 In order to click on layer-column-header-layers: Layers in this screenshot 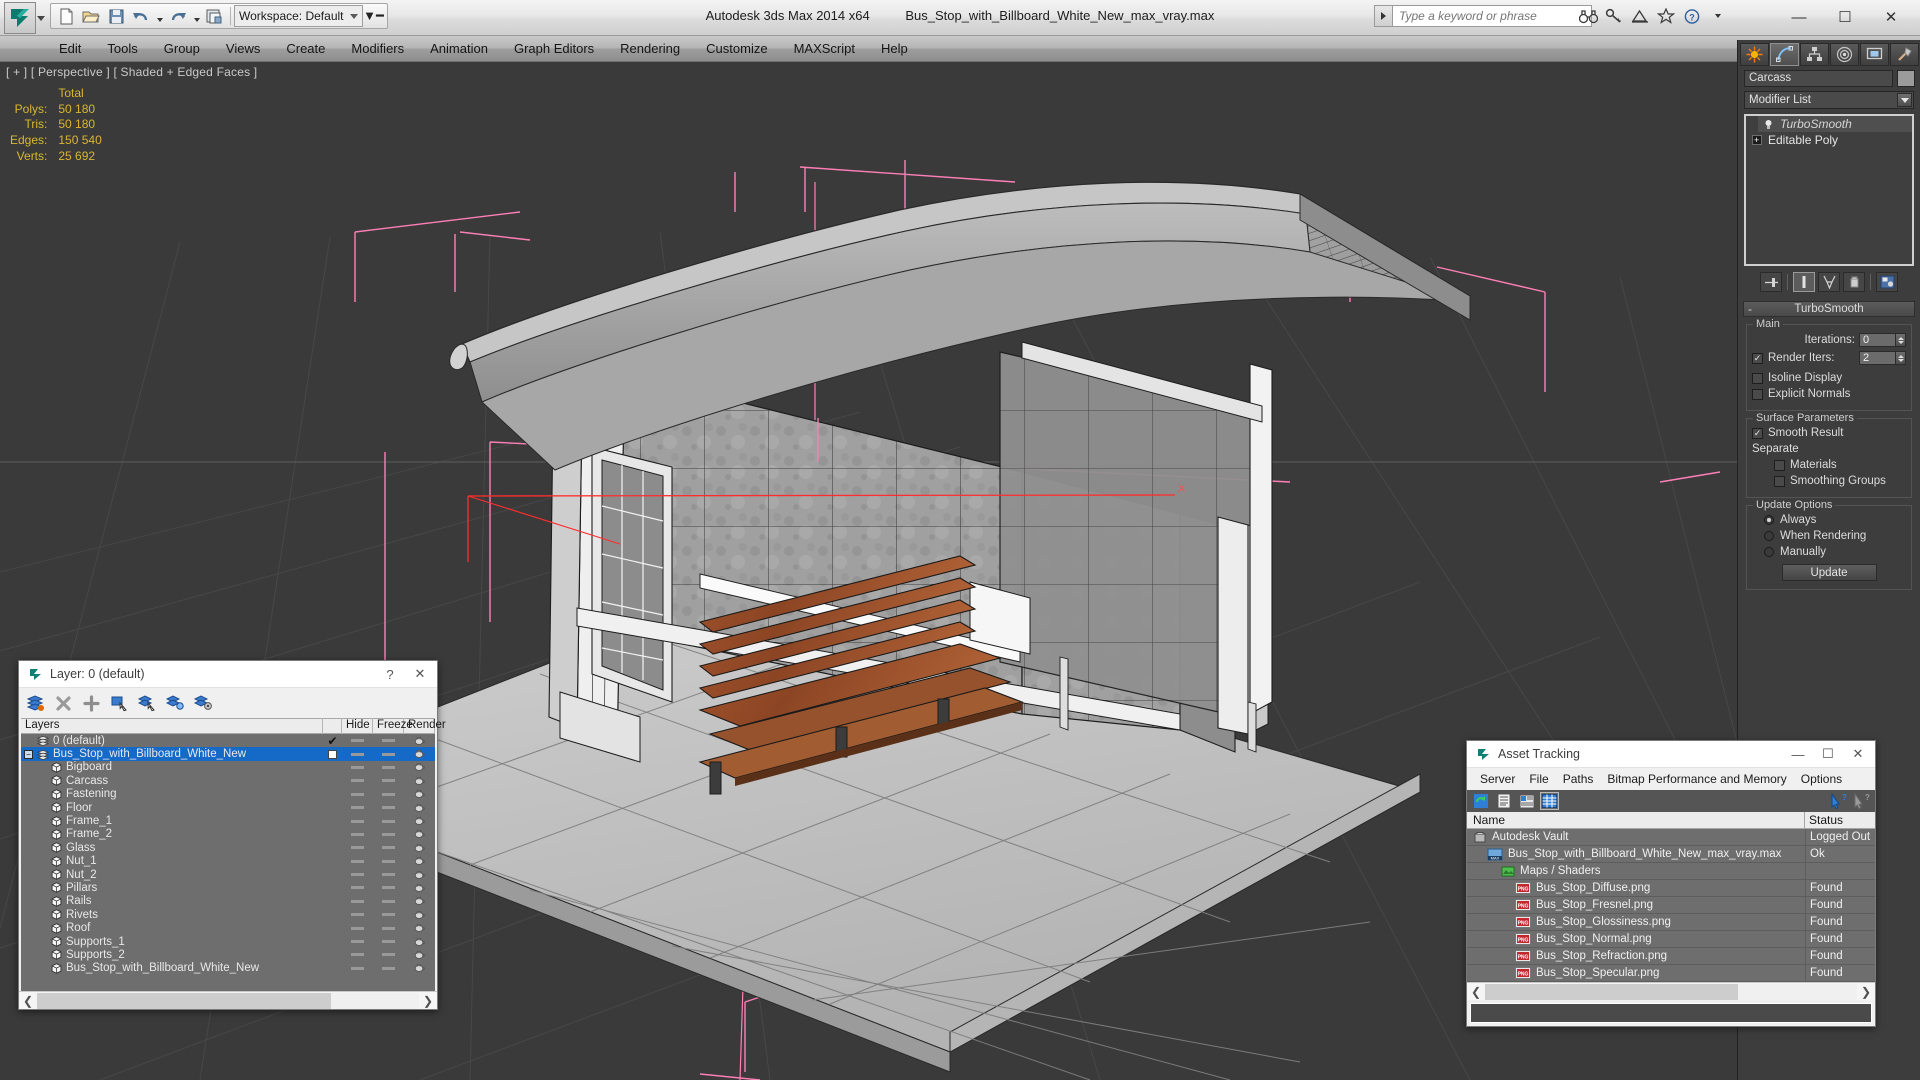, I will do `click(172, 726)`.